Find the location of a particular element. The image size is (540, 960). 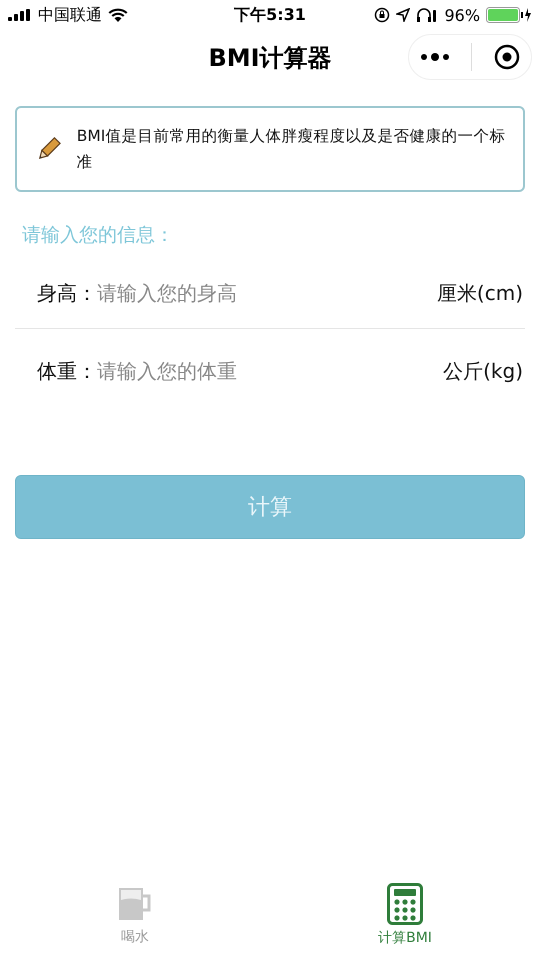

signal-icon is located at coordinates (20, 15).